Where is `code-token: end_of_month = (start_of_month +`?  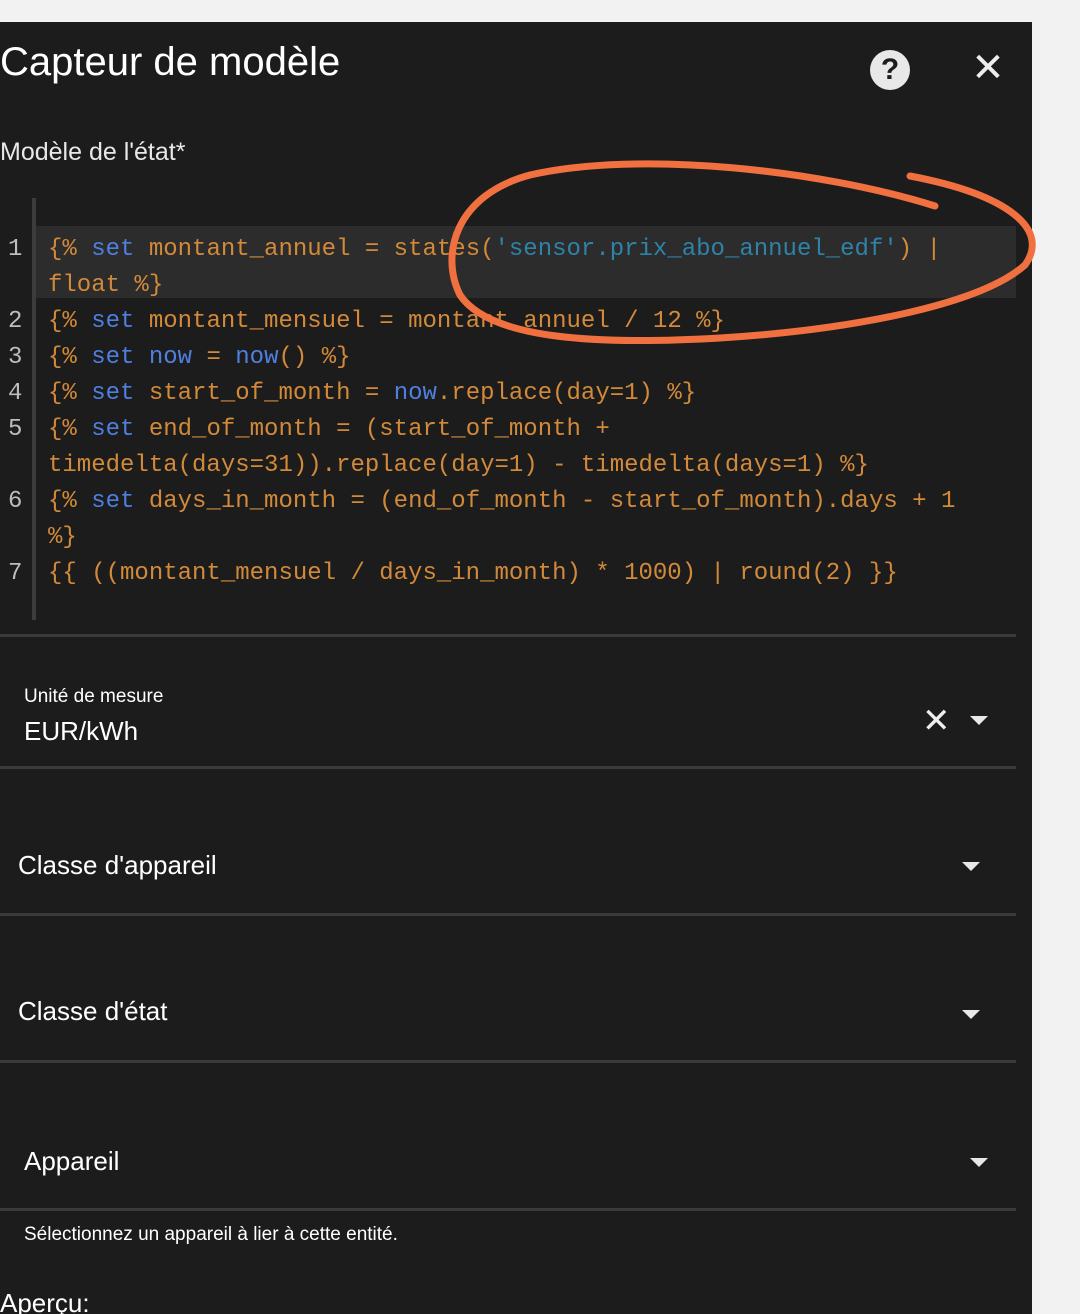 code-token: end_of_month = (start_of_month + is located at coordinates (372, 429).